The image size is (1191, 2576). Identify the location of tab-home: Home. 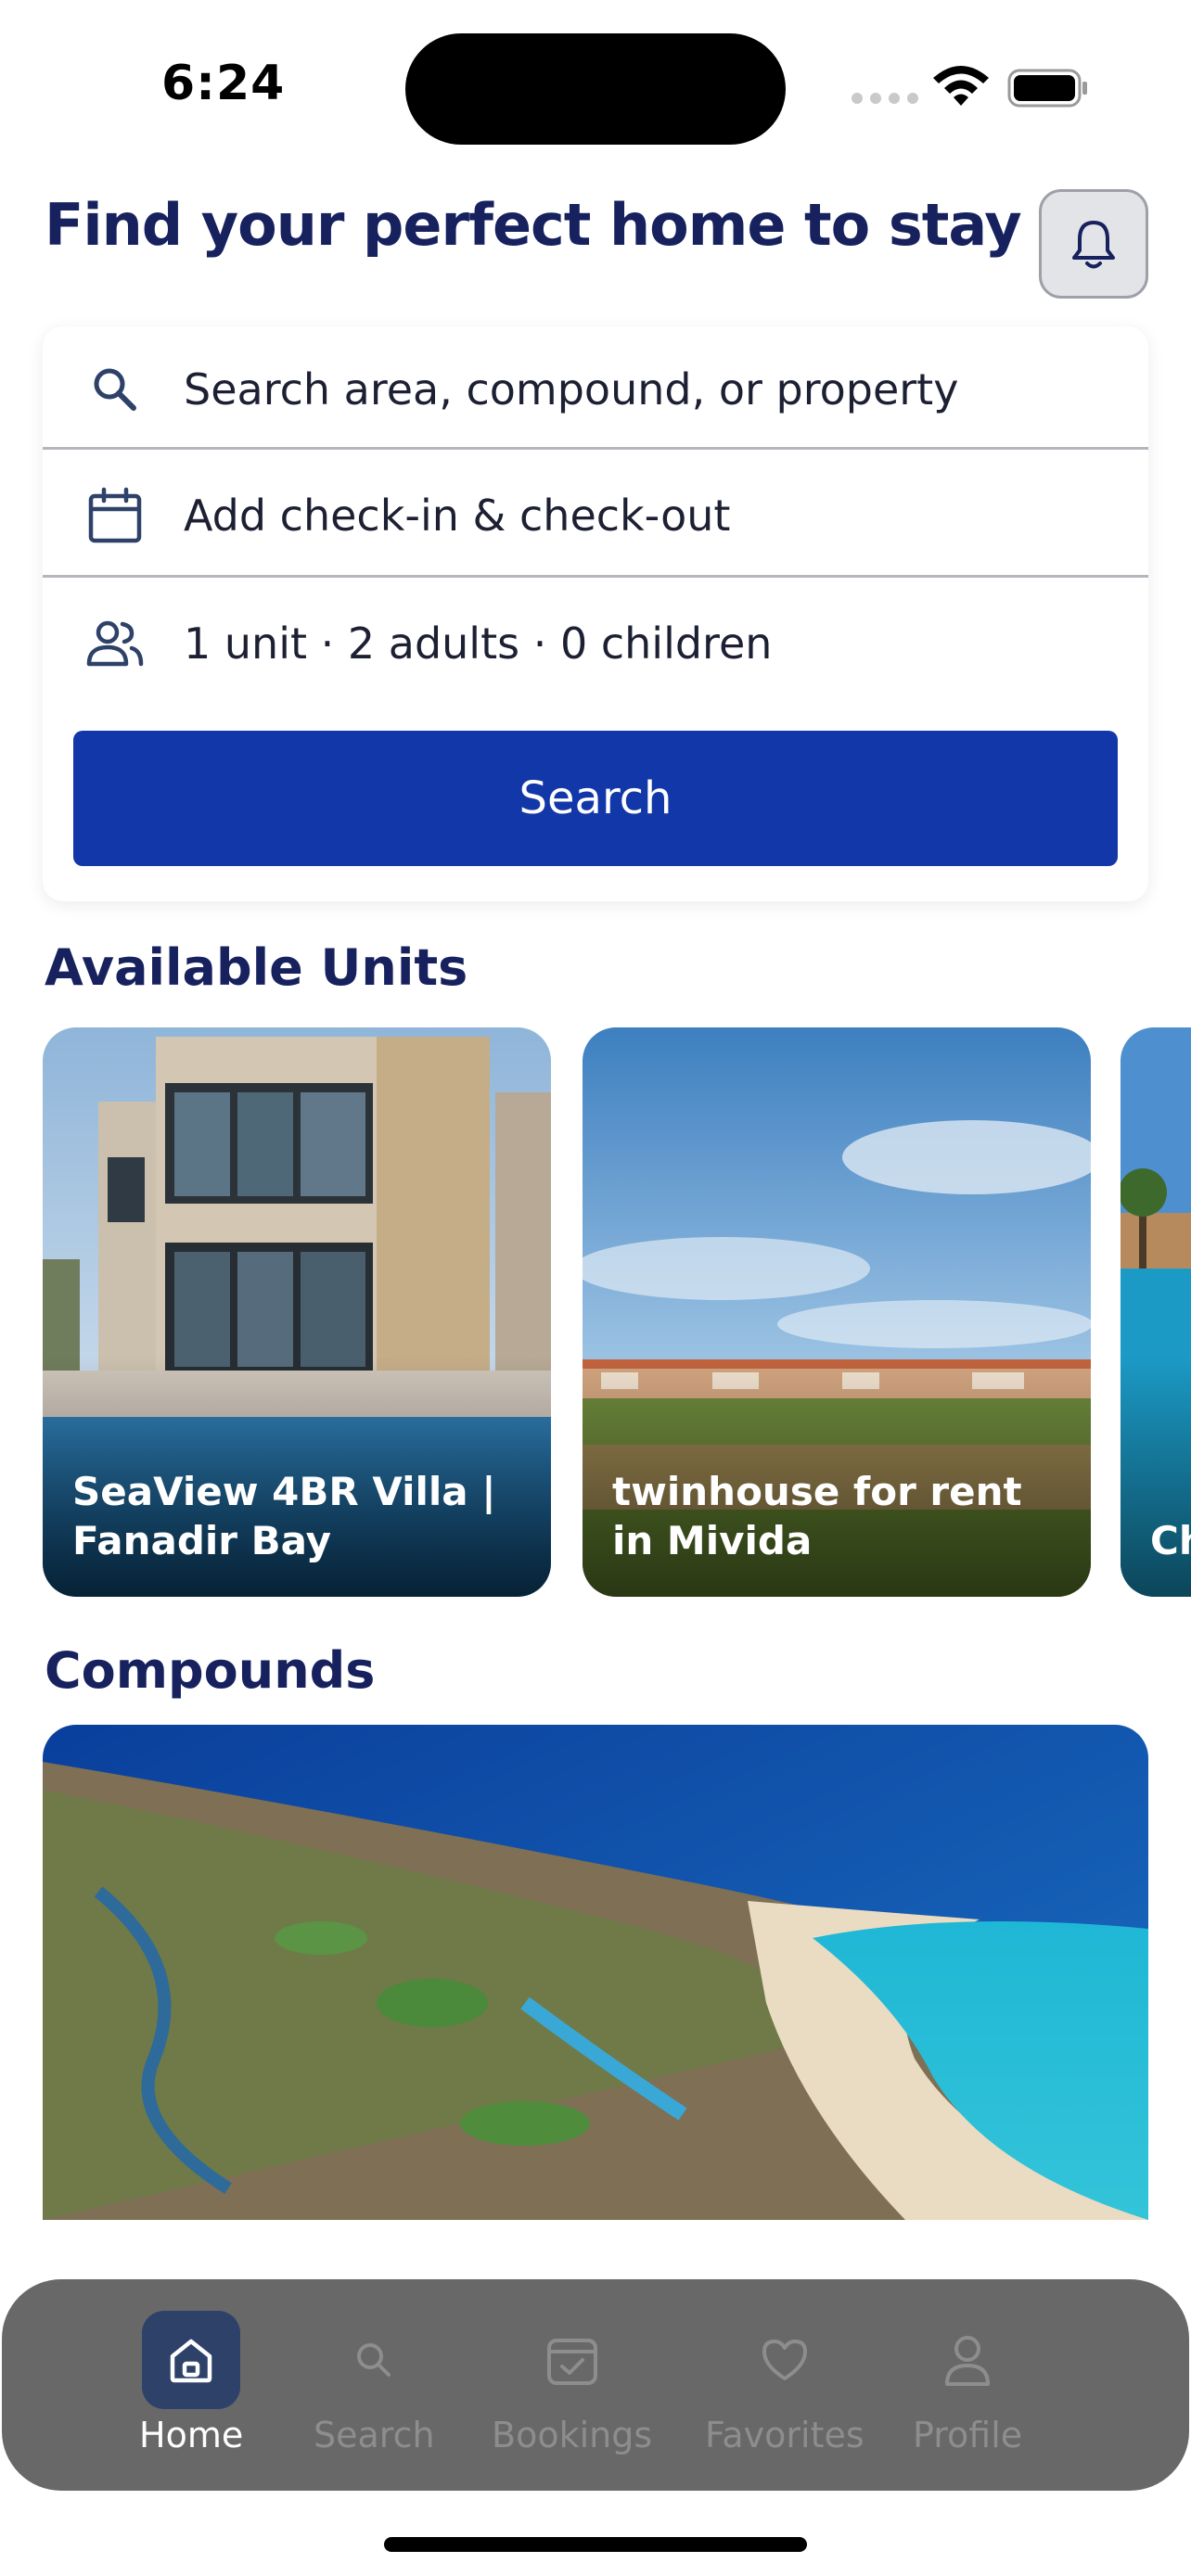
(191, 2383).